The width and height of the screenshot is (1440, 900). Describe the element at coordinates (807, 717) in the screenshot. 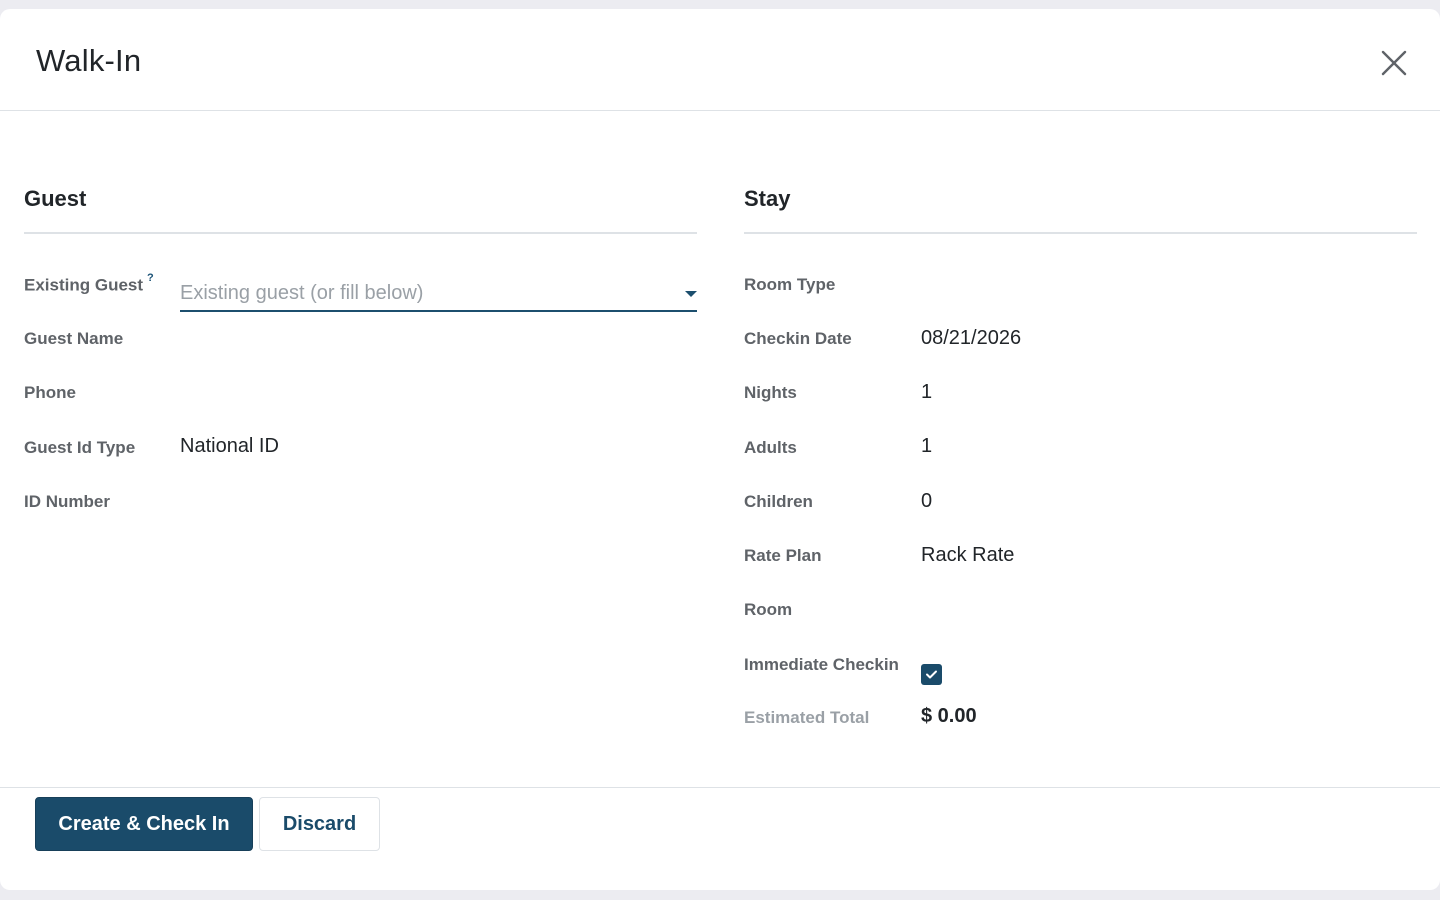

I see `estimated-total-label: Estimated Total` at that location.